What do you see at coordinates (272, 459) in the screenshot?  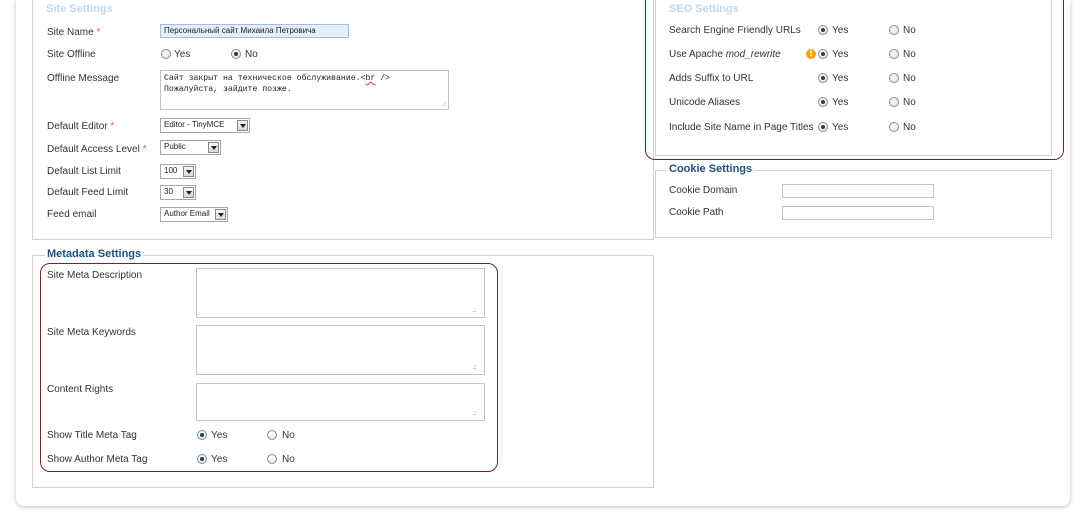 I see `show-author-meta-tag-no-radio` at bounding box center [272, 459].